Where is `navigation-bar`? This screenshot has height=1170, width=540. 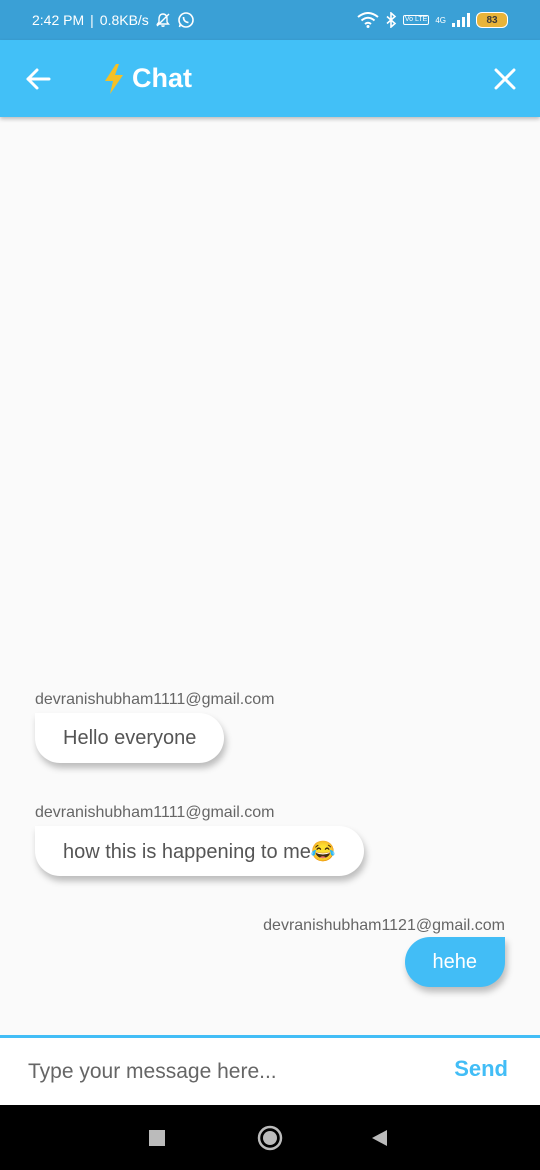
navigation-bar is located at coordinates (270, 1137).